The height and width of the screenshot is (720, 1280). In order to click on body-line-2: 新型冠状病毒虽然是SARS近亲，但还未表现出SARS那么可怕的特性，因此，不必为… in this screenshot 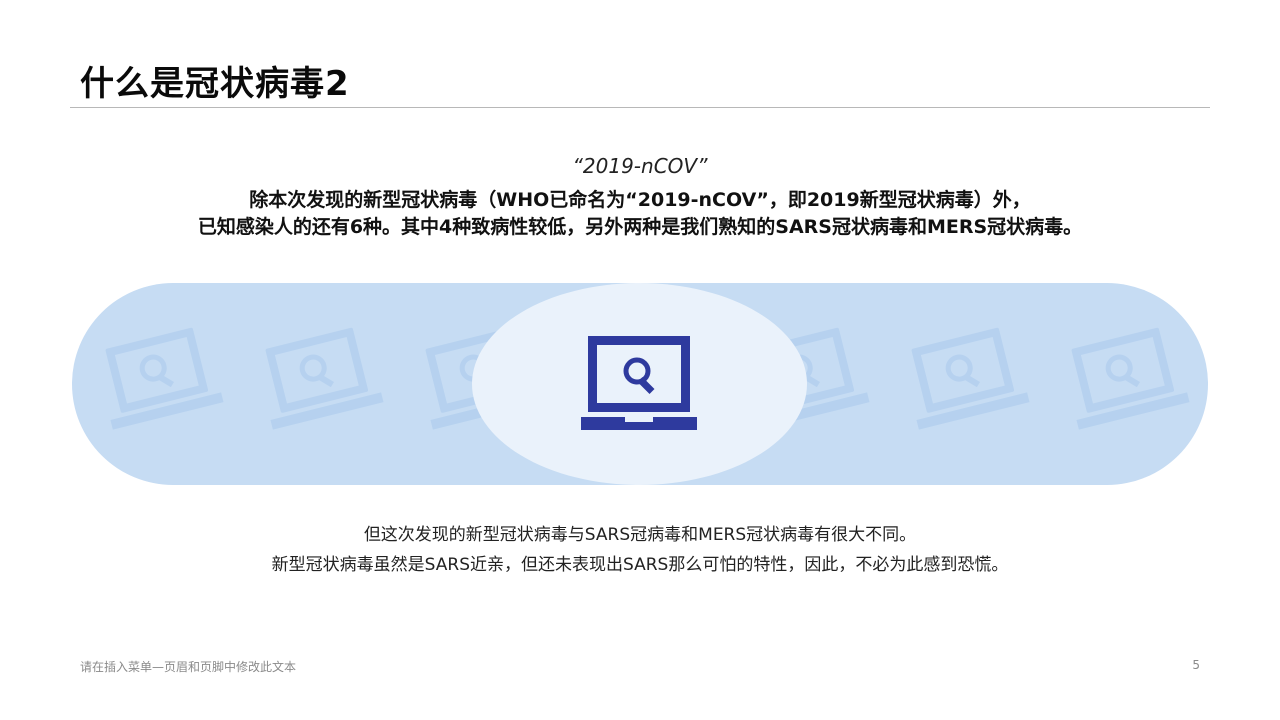, I will do `click(640, 565)`.